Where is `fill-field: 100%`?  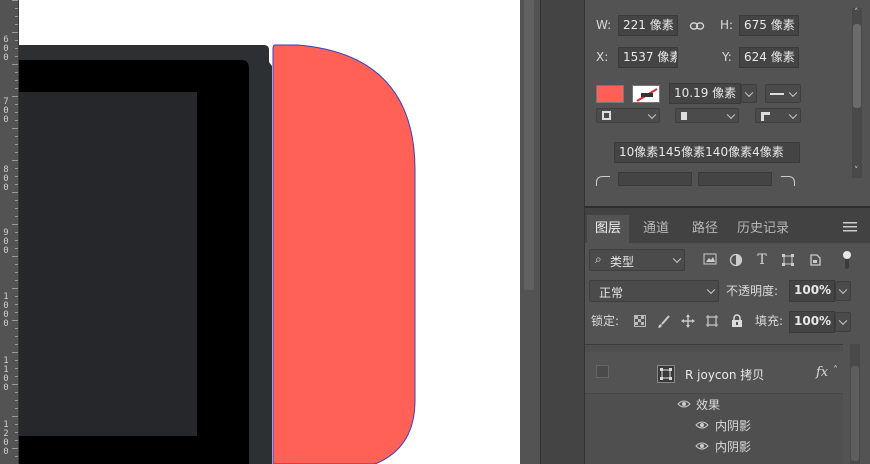 fill-field: 100% is located at coordinates (812, 322).